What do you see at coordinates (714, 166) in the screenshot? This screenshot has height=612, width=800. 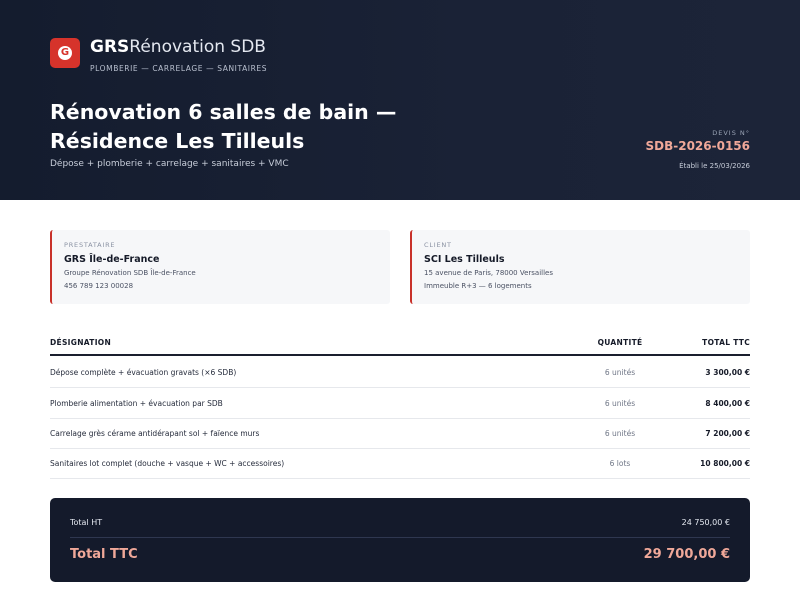 I see `quote-date: Établi le 25/03/2026` at bounding box center [714, 166].